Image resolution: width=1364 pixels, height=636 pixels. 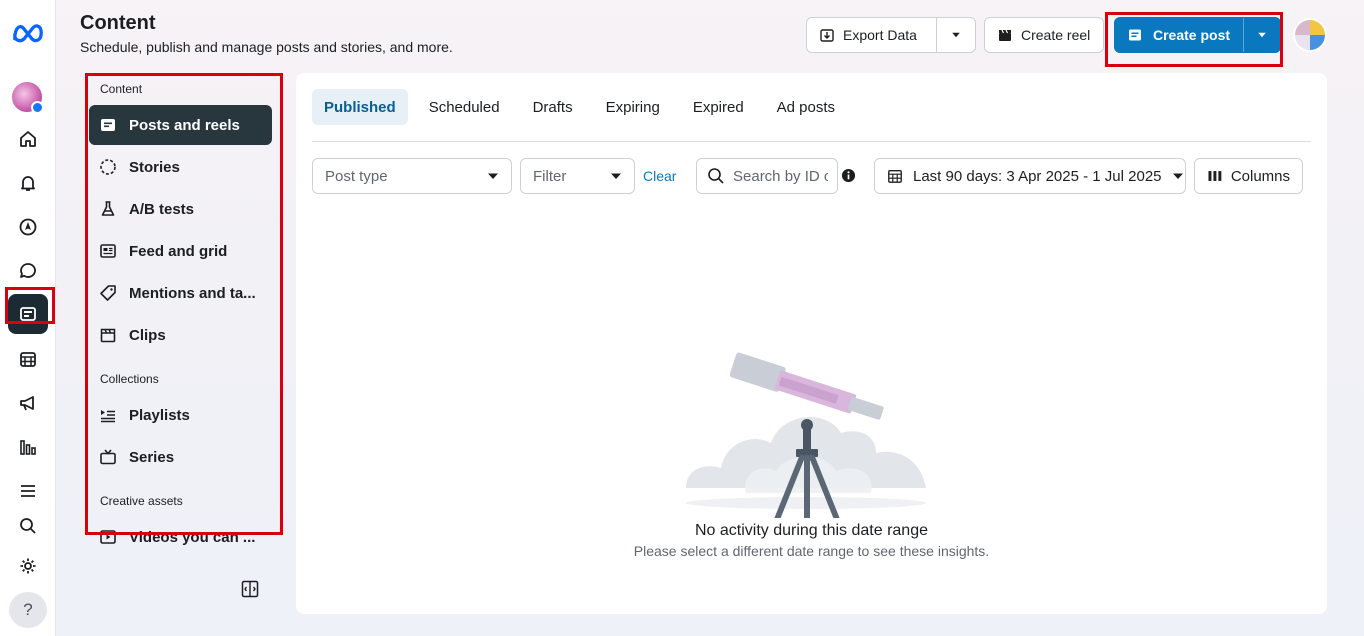 I want to click on flask-icon, so click(x=108, y=208).